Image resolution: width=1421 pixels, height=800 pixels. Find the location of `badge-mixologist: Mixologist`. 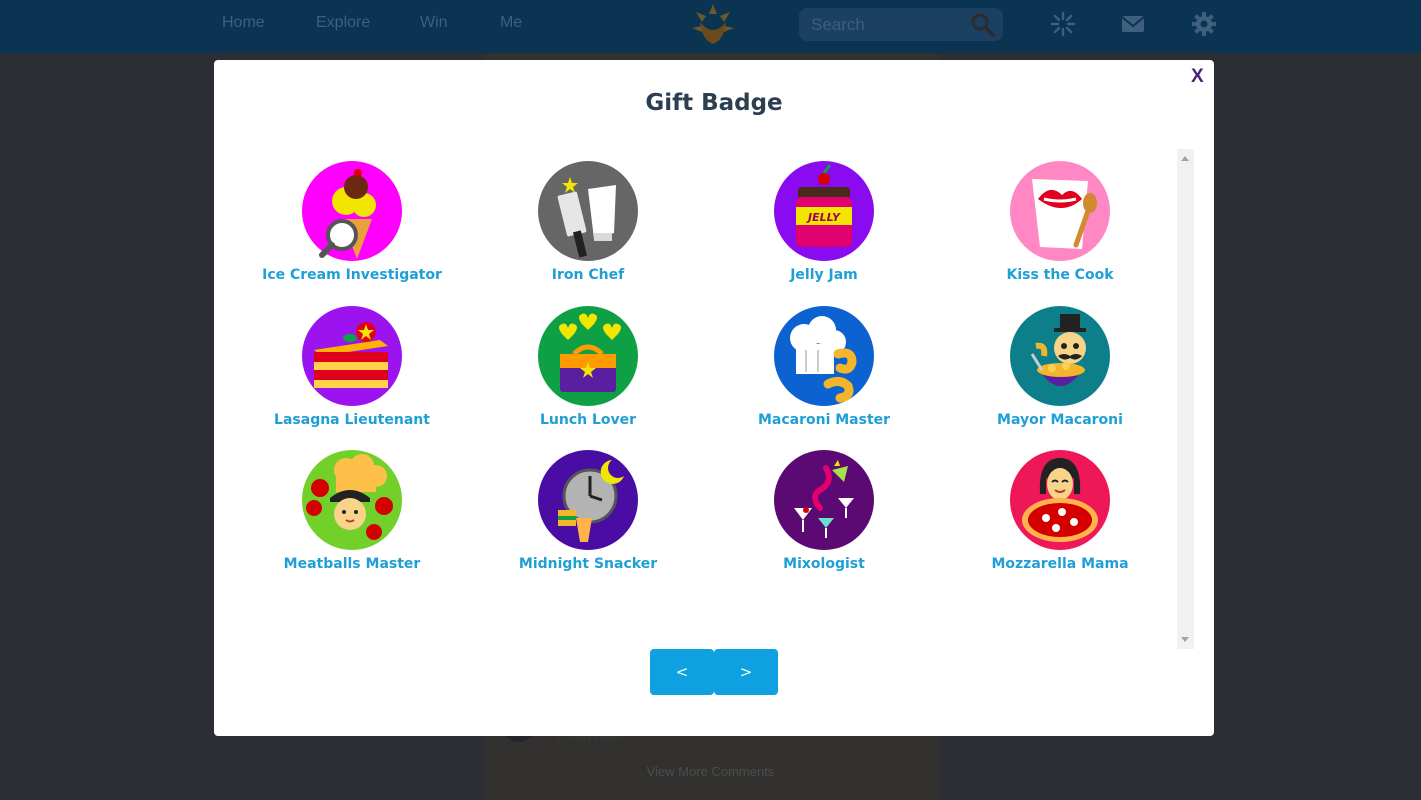

badge-mixologist: Mixologist is located at coordinates (824, 513).